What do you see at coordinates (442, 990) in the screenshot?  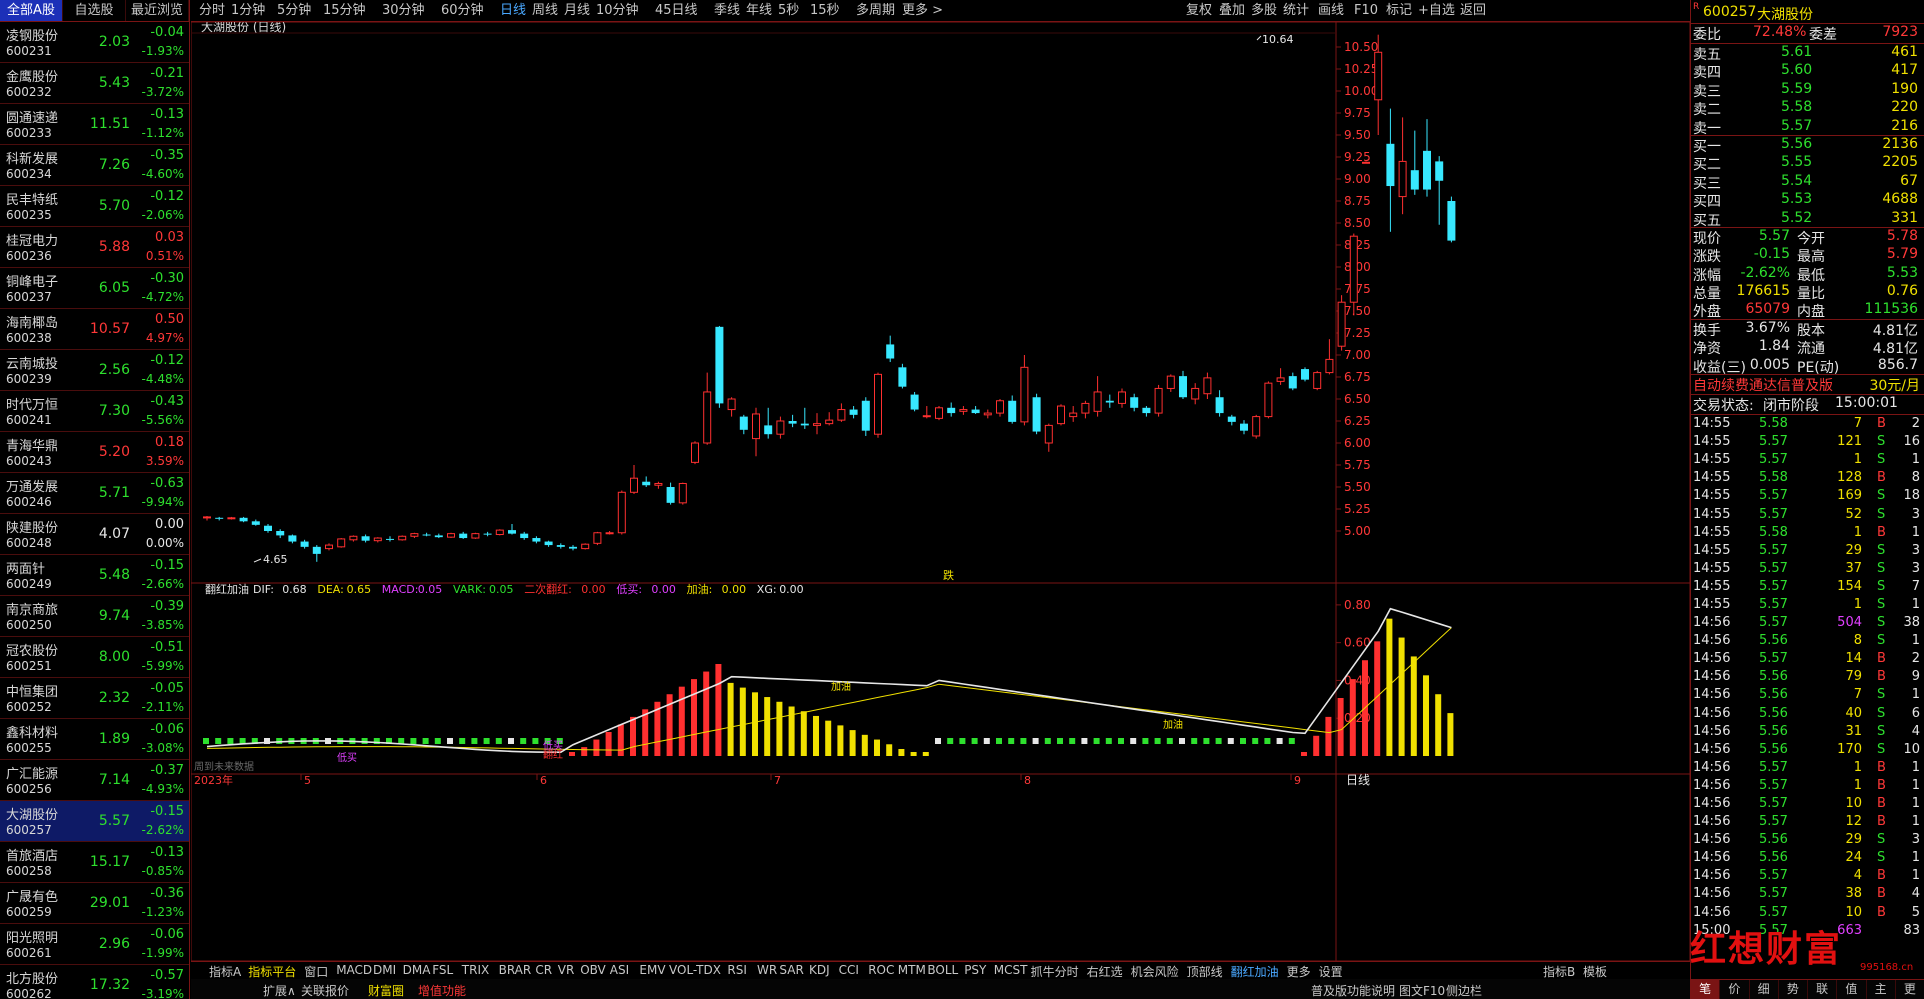 I see `ext-tab: 增值功能` at bounding box center [442, 990].